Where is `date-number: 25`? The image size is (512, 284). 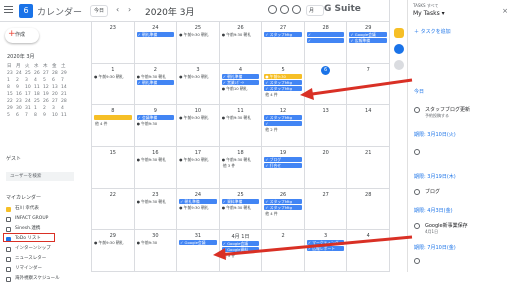
date-number: 25 is located at coordinates (241, 195).